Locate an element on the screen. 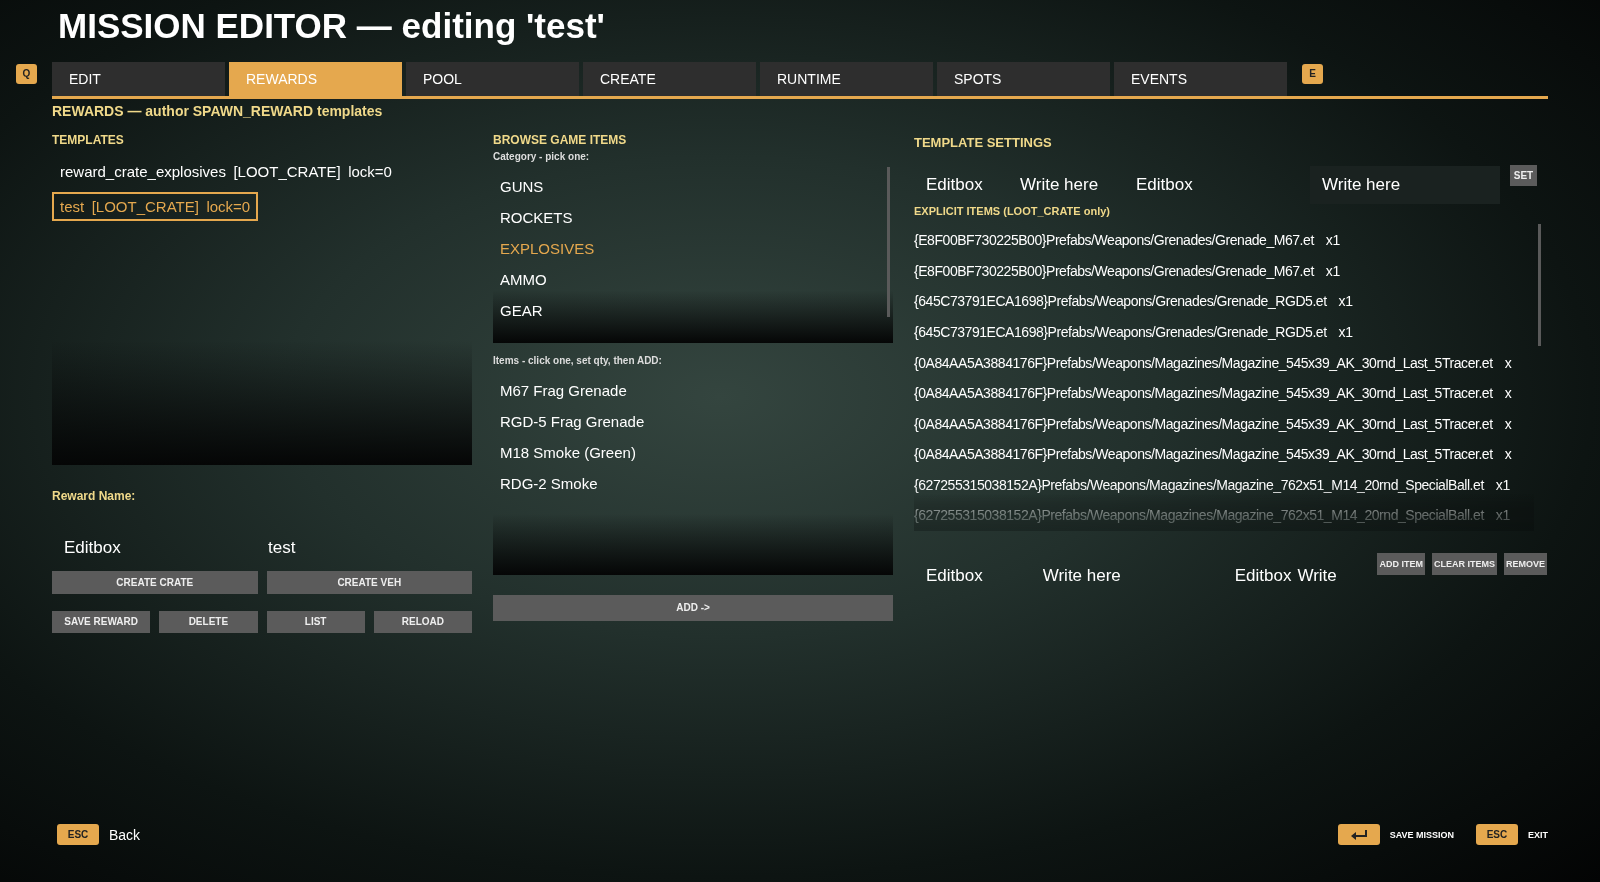  action-button: SAVE REWARD is located at coordinates (101, 621).